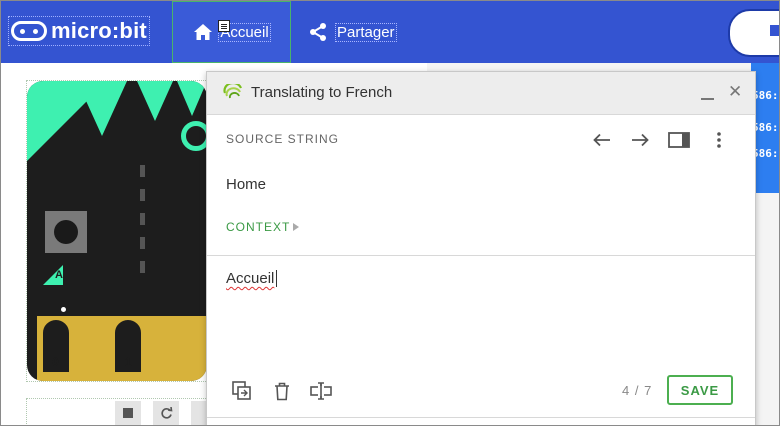  Describe the element at coordinates (318, 32) in the screenshot. I see `share-icon` at that location.